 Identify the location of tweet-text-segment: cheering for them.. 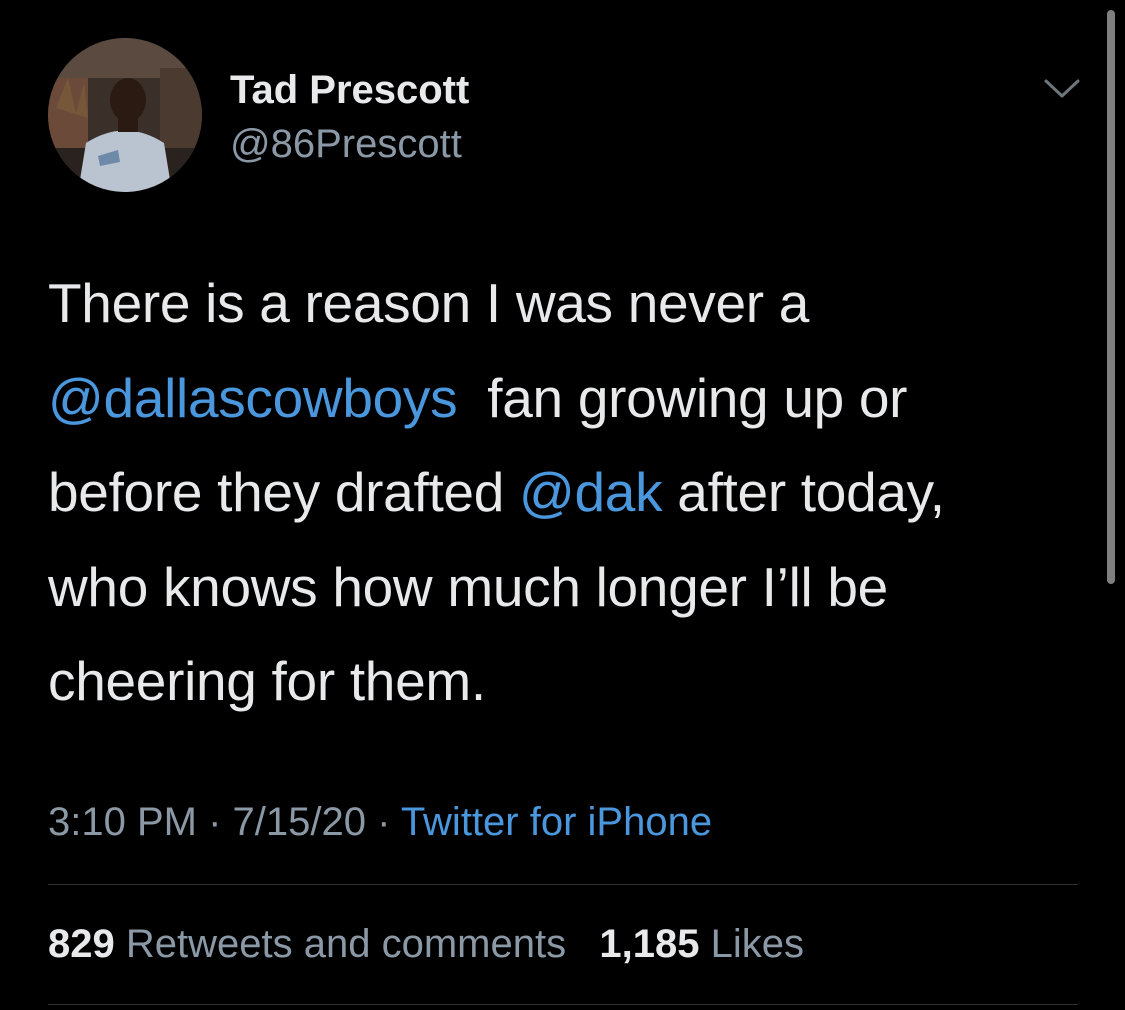
(267, 681).